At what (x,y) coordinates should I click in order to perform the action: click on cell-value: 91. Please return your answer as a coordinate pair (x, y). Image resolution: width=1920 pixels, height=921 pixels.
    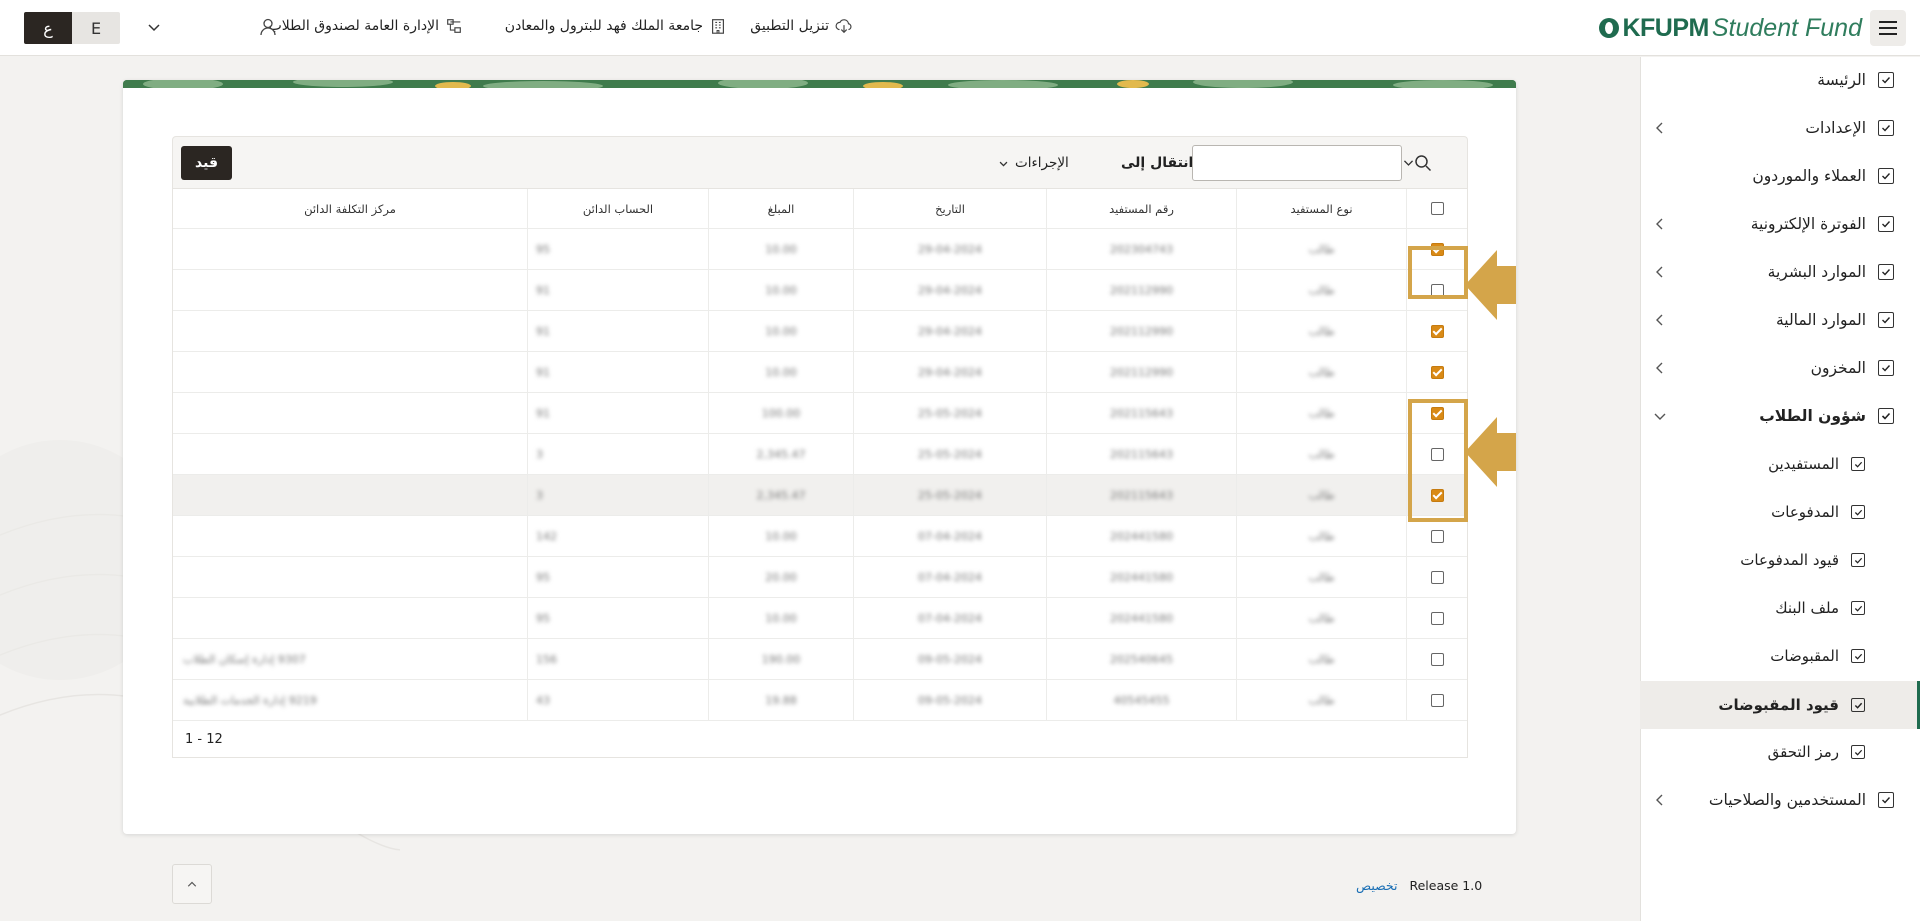
    Looking at the image, I should click on (543, 331).